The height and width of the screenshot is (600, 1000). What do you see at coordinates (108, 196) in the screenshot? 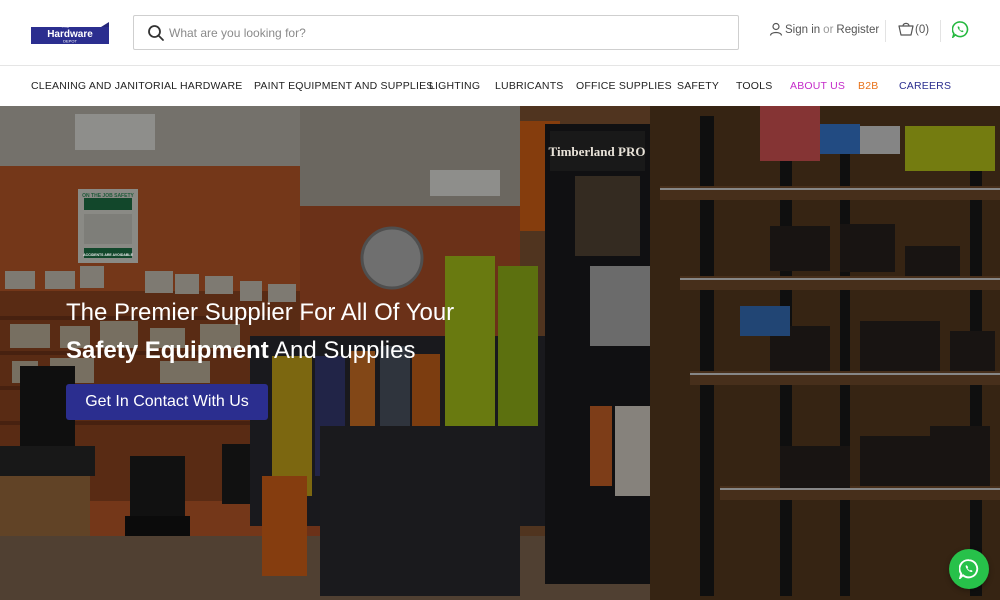
I see `safety-sign-headline: ON THE JOB SAFETY` at bounding box center [108, 196].